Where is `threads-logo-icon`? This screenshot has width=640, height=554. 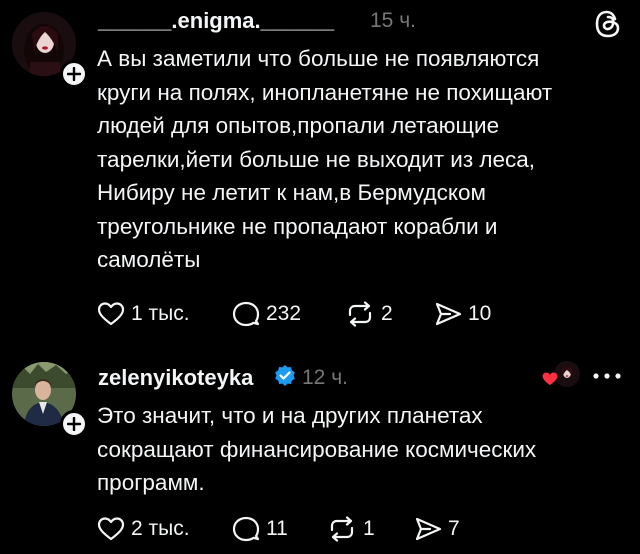
threads-logo-icon is located at coordinates (608, 24).